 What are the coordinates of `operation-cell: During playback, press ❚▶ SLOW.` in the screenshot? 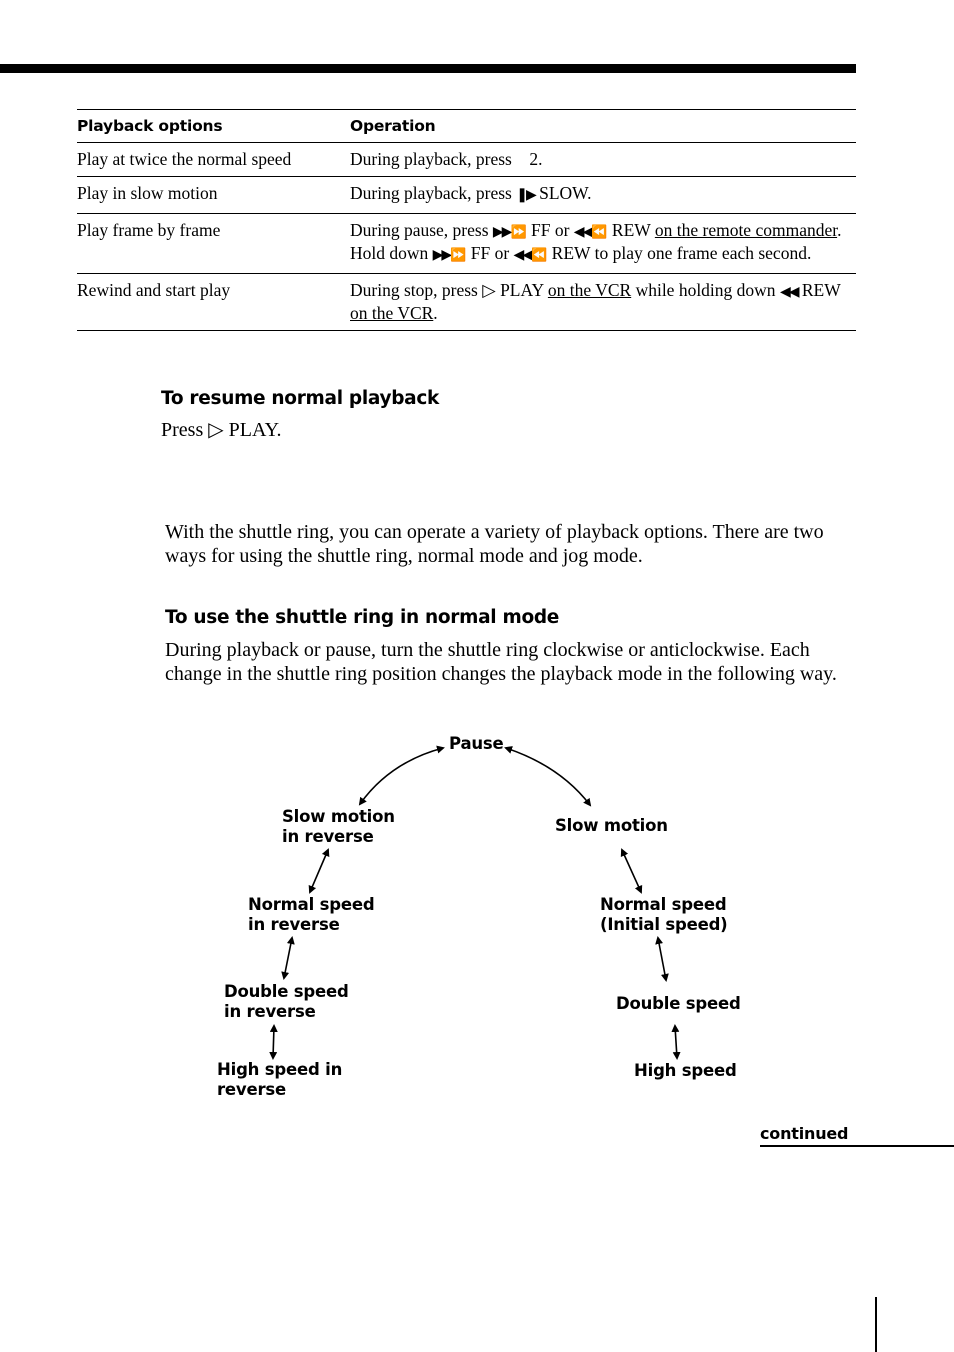 It's located at (471, 193).